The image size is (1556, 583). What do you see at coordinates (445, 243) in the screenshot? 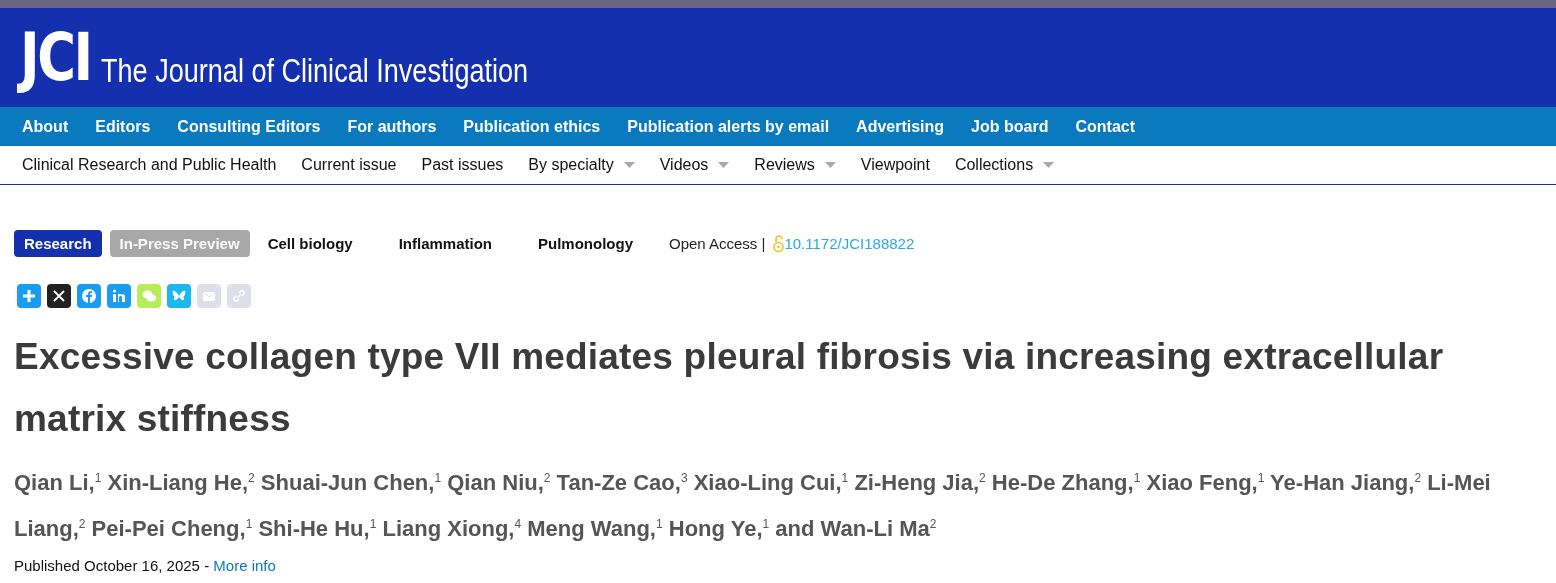
I see `subject-link: Inflammation` at bounding box center [445, 243].